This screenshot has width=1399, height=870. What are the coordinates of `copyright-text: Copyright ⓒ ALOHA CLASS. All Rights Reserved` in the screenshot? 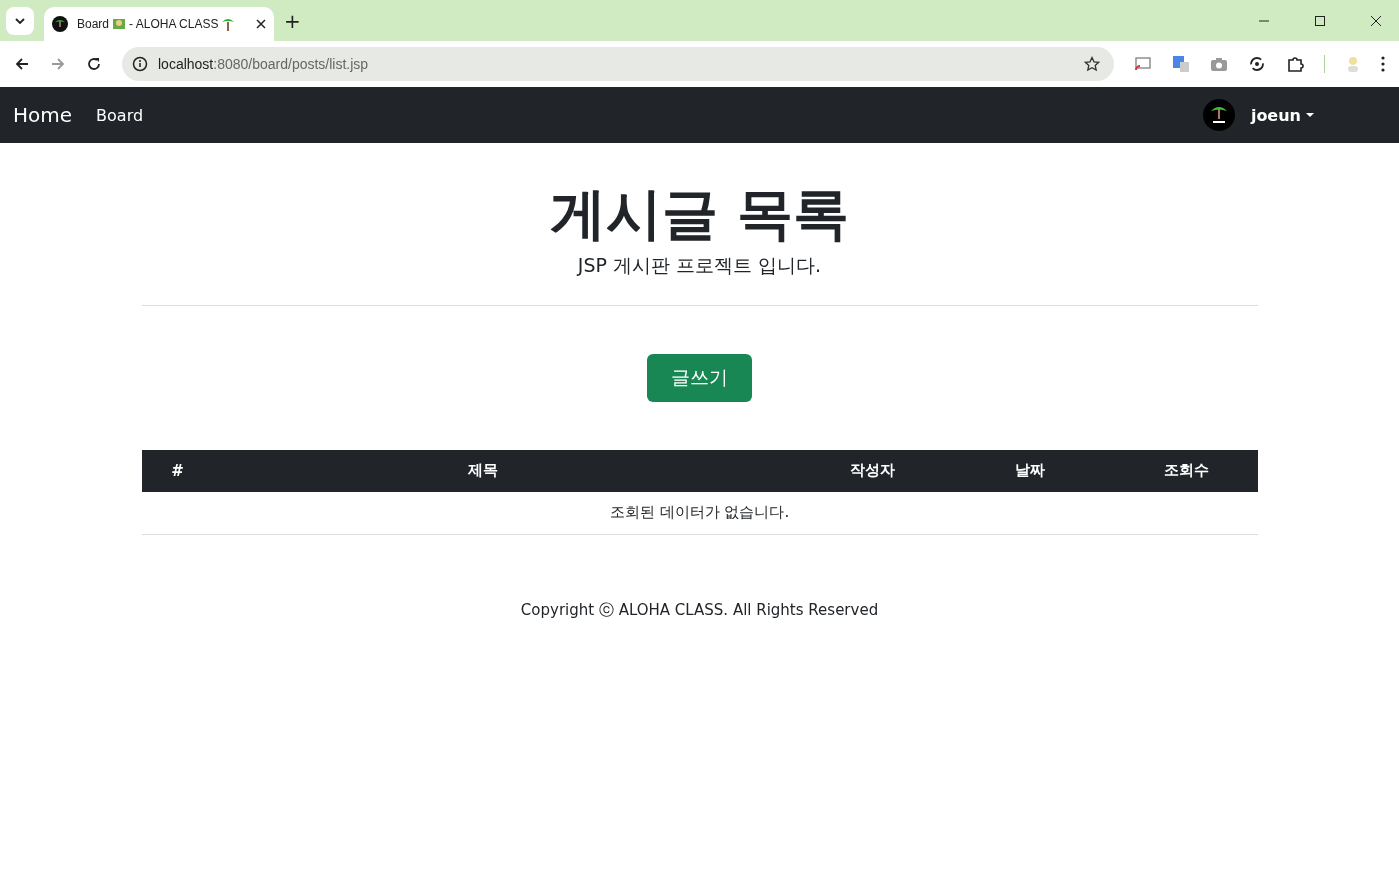 It's located at (699, 610).